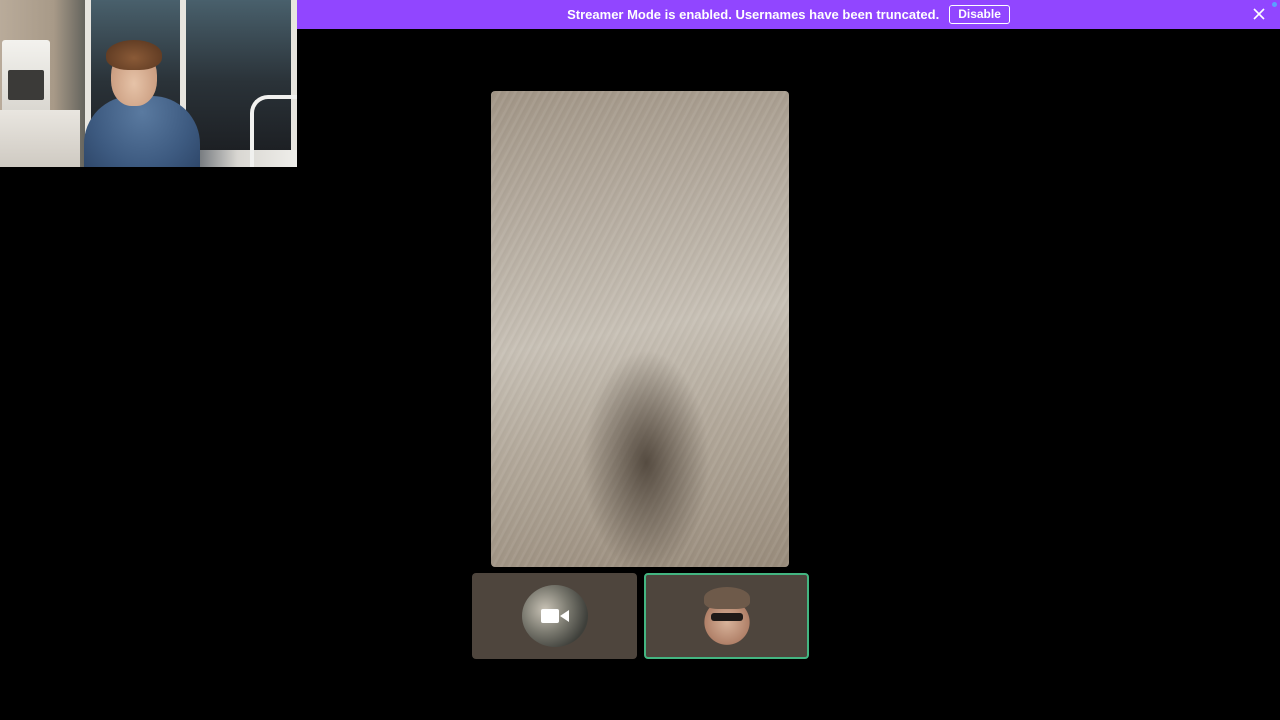  I want to click on avatar-hair, so click(726, 598).